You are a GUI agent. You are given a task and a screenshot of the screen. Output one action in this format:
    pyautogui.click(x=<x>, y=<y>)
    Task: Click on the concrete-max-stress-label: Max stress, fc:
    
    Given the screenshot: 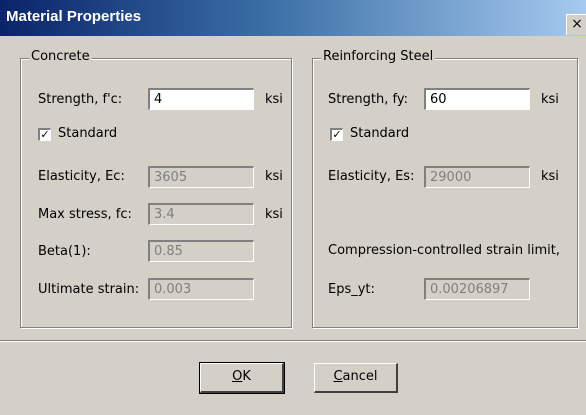 What is the action you would take?
    pyautogui.click(x=85, y=214)
    